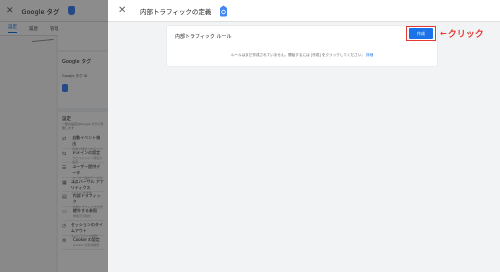 The width and height of the screenshot is (500, 272). I want to click on empty-message-text: ルールはまだ作成されていません。開始するには [作成] をクリックしてください。, so click(297, 55).